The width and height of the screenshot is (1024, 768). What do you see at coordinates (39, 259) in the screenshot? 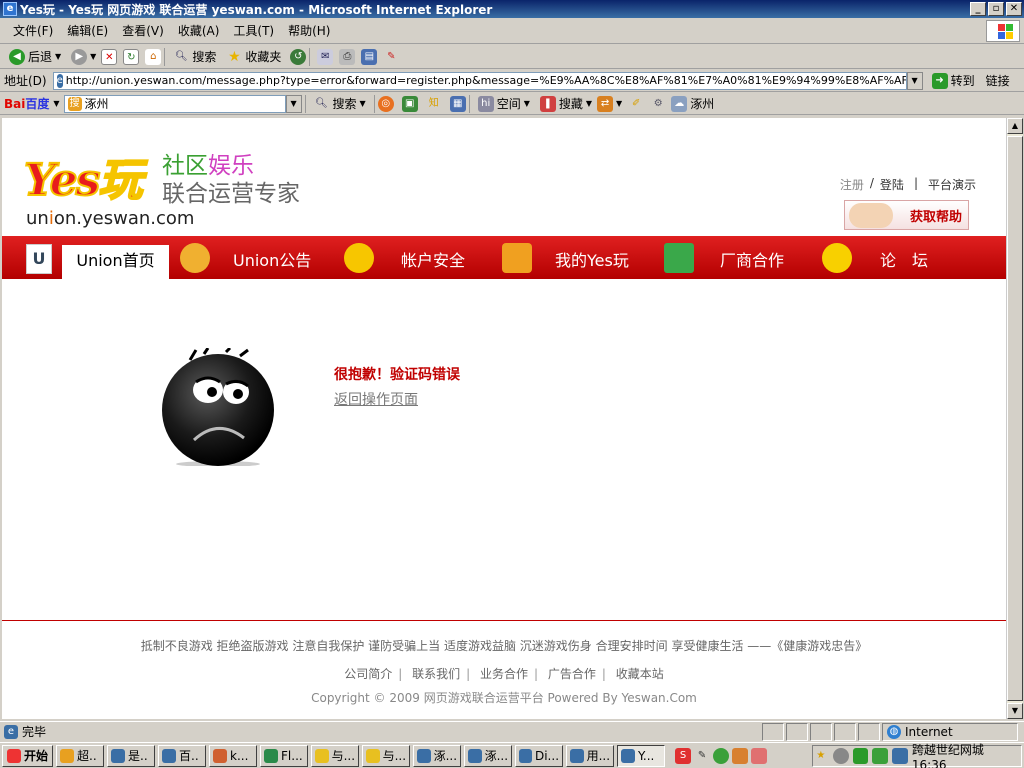
I see `union-logo-icon: U` at bounding box center [39, 259].